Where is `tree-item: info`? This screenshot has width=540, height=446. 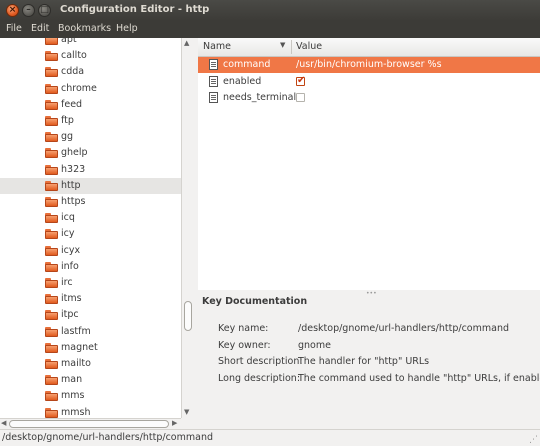
tree-item: info is located at coordinates (90, 267).